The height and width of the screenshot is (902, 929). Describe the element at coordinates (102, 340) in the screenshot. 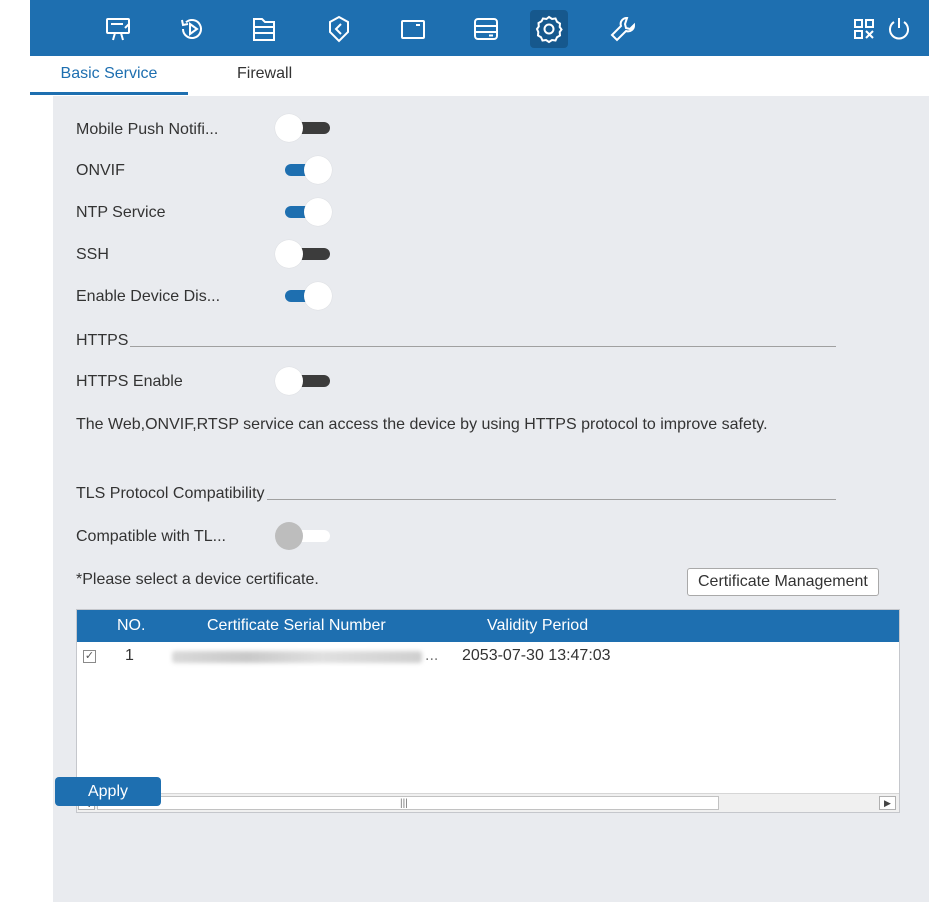

I see `https-section-title: HTTPS` at that location.